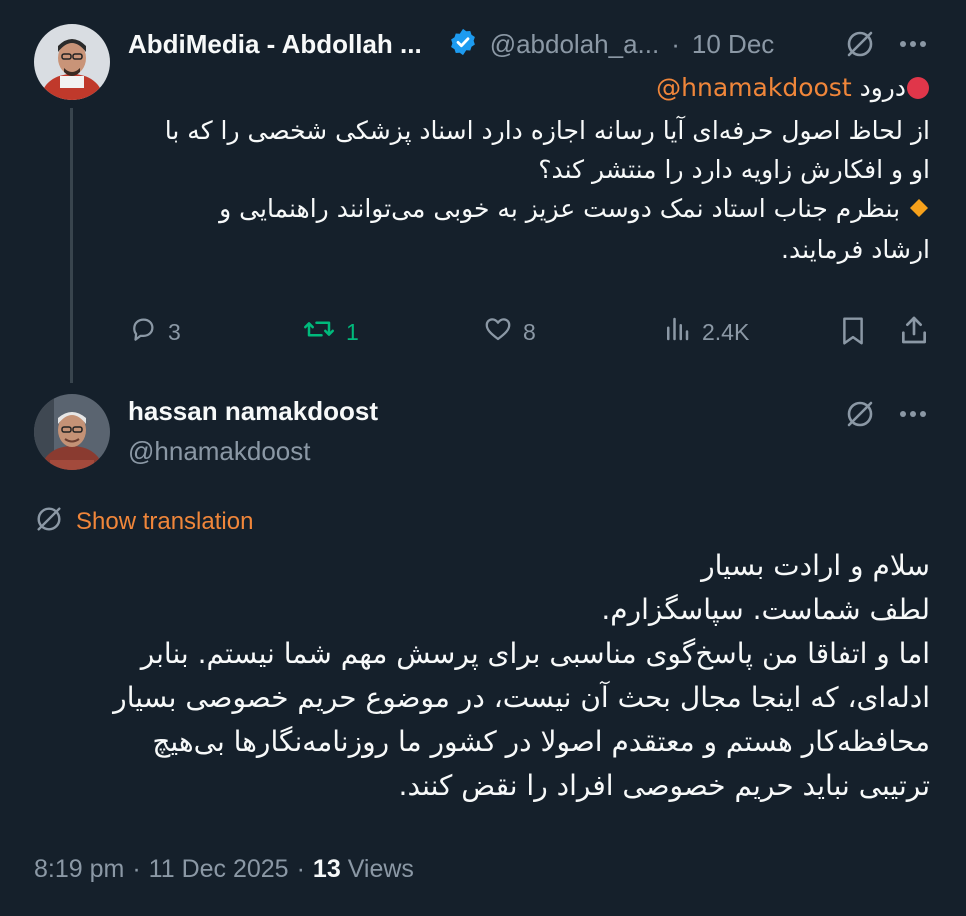 This screenshot has width=966, height=916. What do you see at coordinates (855, 249) in the screenshot?
I see `tweet1-line4: ارشاد فرمایند.` at bounding box center [855, 249].